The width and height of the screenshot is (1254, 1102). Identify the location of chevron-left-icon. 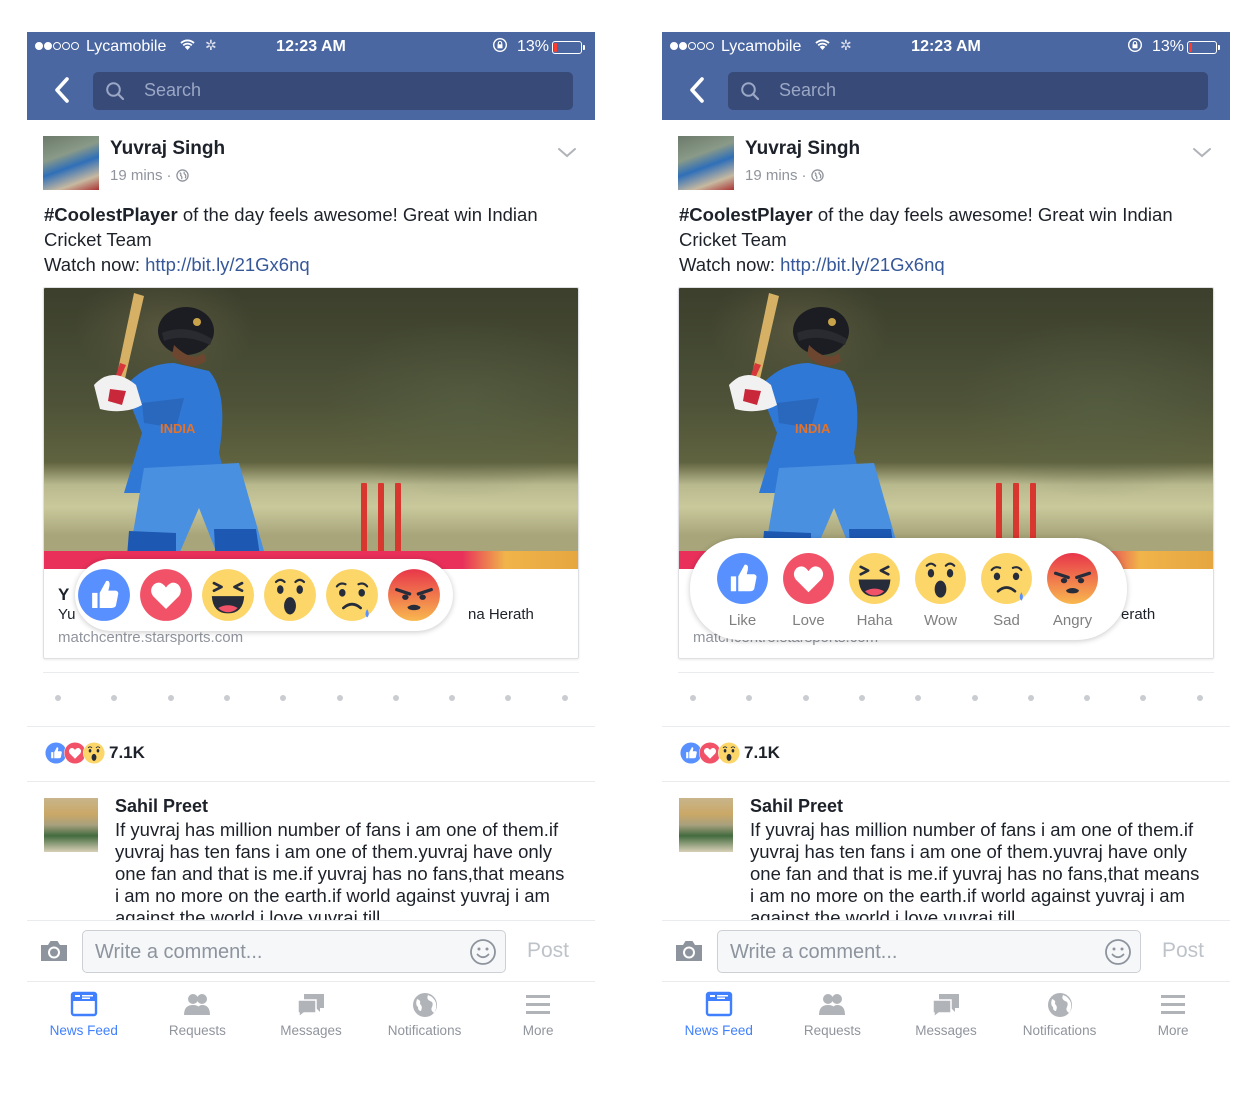
(697, 90).